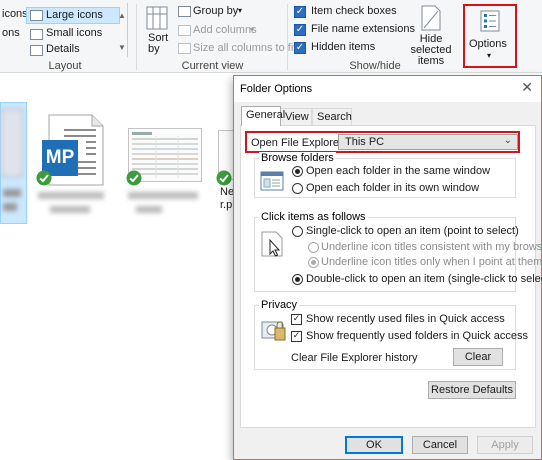  Describe the element at coordinates (488, 44) in the screenshot. I see `options-label: Options` at that location.